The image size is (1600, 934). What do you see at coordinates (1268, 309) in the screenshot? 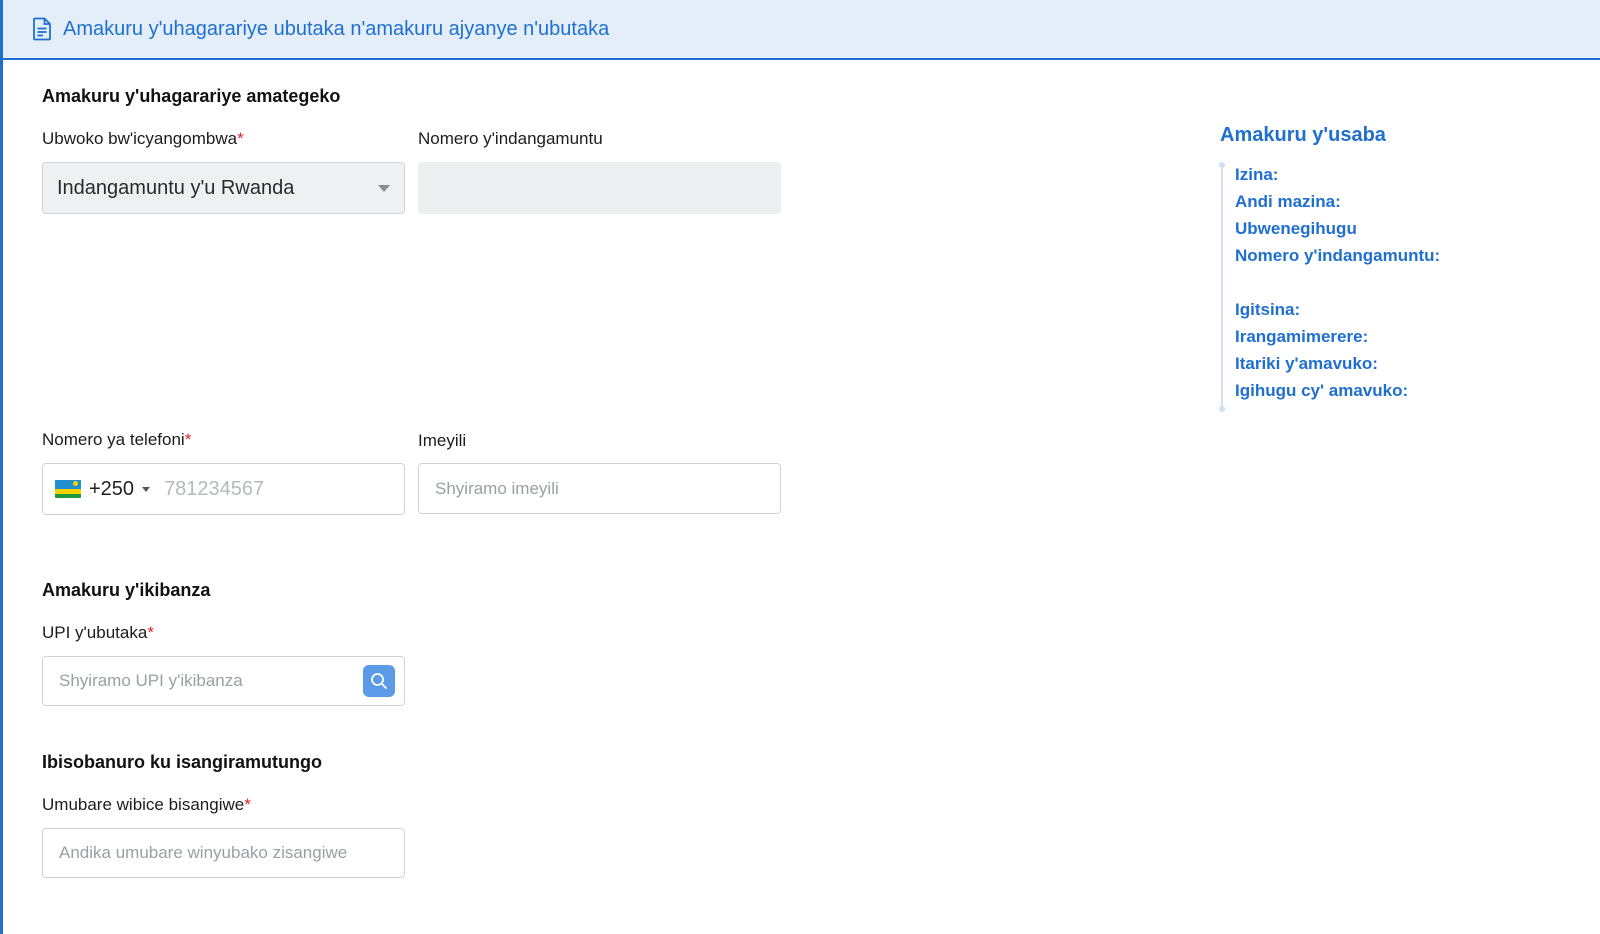
I see `applicant-gender: Igitsina:` at bounding box center [1268, 309].